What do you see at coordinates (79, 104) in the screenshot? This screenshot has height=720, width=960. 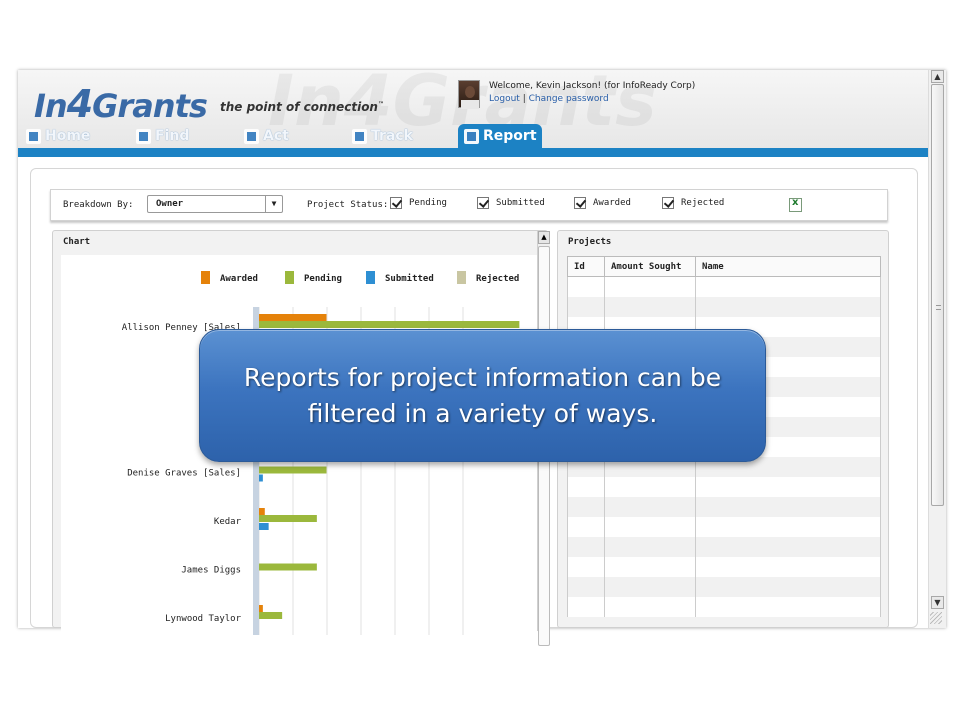 I see `logo-digit: 4` at bounding box center [79, 104].